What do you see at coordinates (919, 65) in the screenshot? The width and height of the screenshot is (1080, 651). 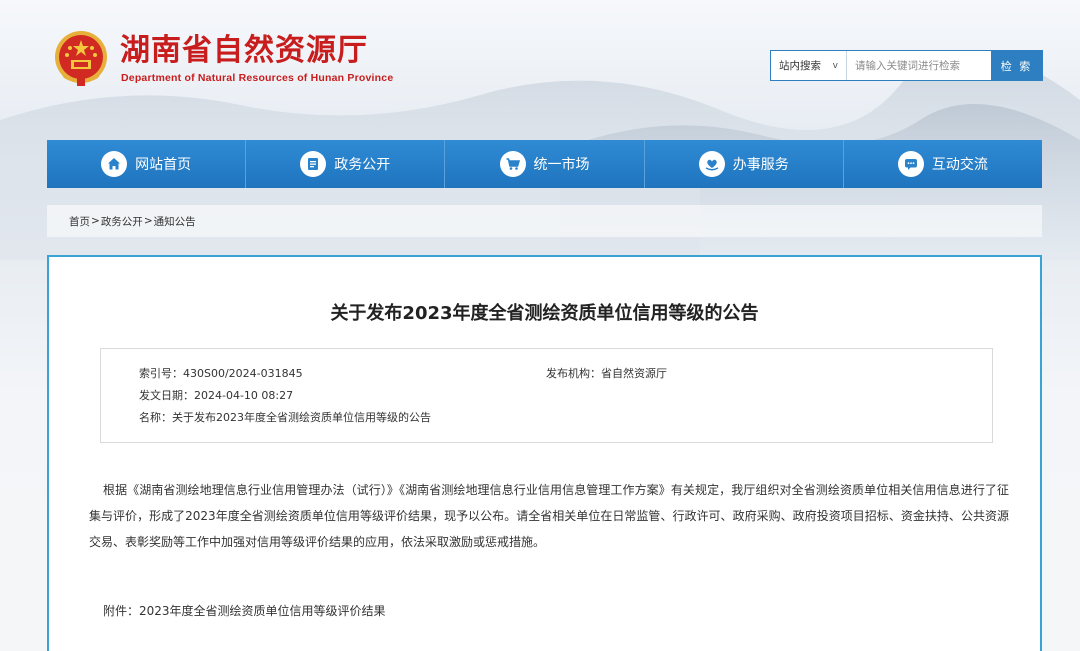 I see `search-input` at bounding box center [919, 65].